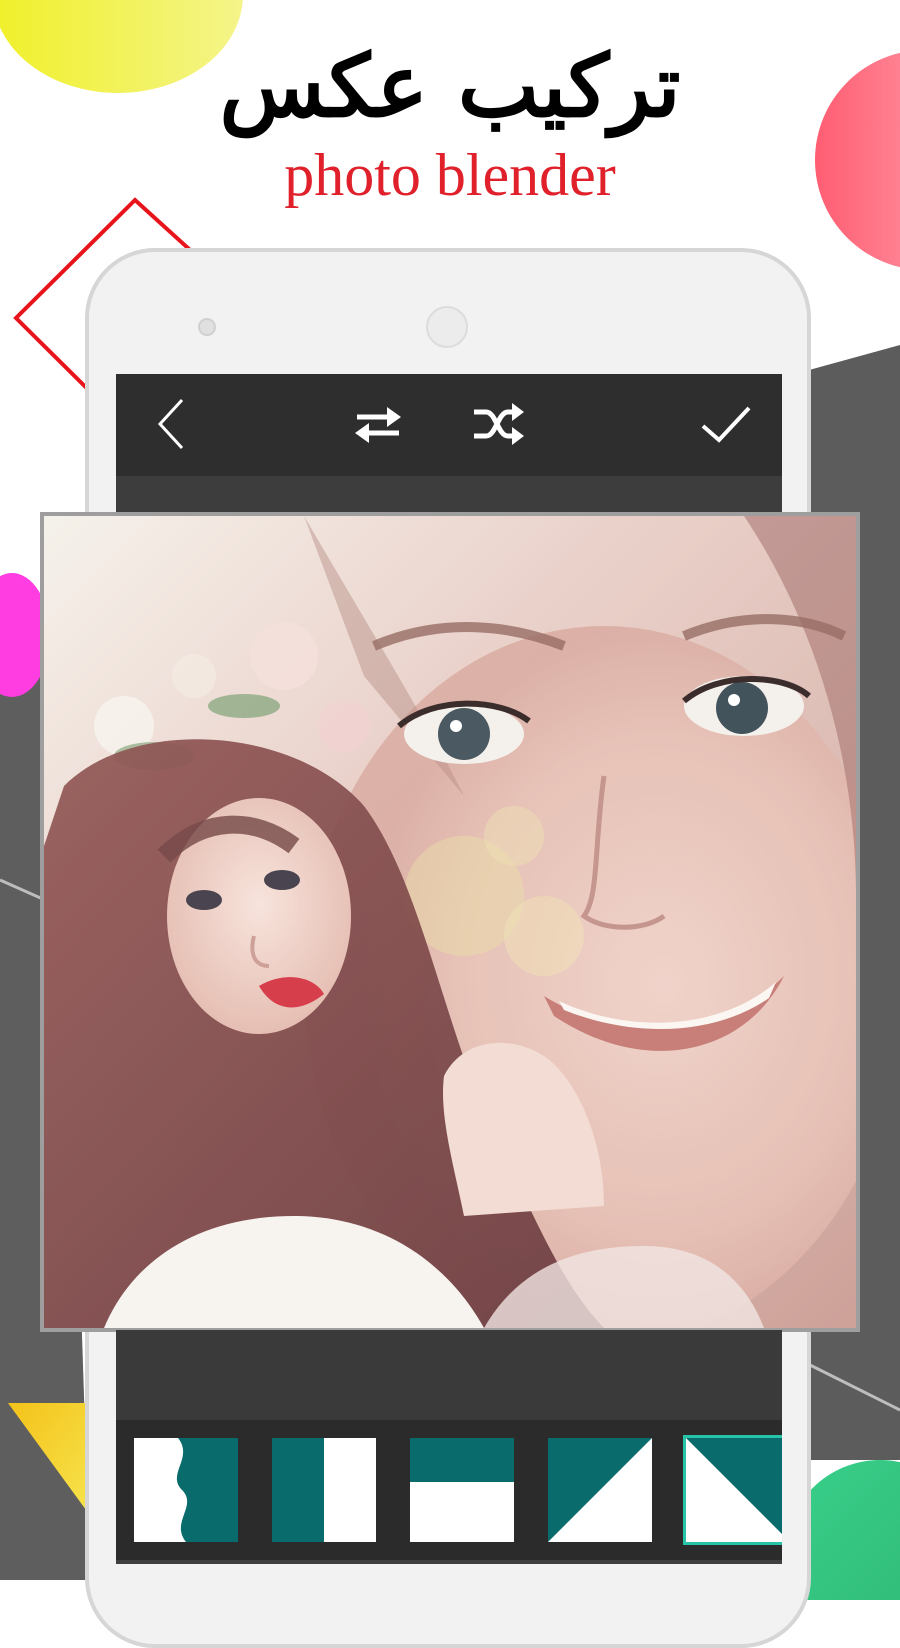  Describe the element at coordinates (449, 425) in the screenshot. I see `app-toolbar` at that location.